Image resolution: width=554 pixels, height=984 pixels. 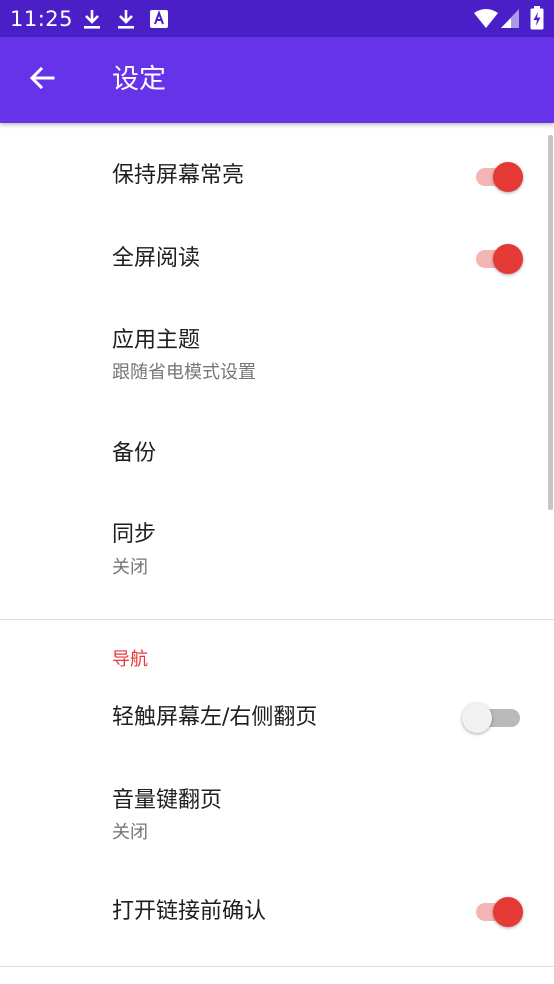 What do you see at coordinates (486, 21) in the screenshot?
I see `wifi-icon` at bounding box center [486, 21].